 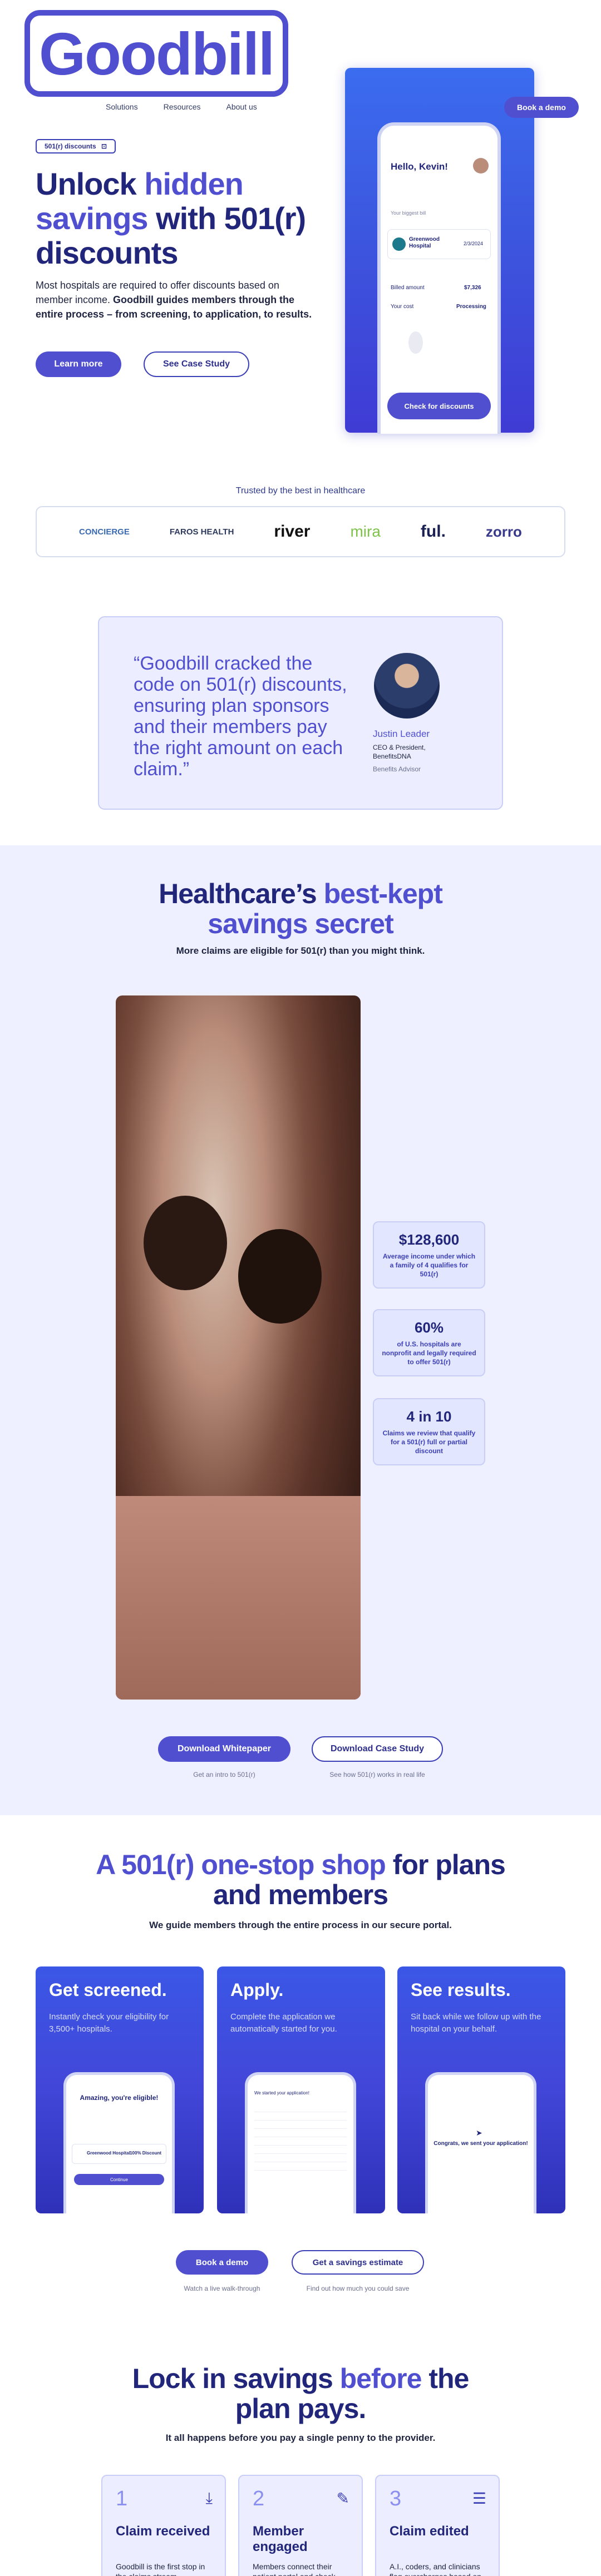 I want to click on logo-faros: FAROS HEALTH, so click(x=201, y=532).